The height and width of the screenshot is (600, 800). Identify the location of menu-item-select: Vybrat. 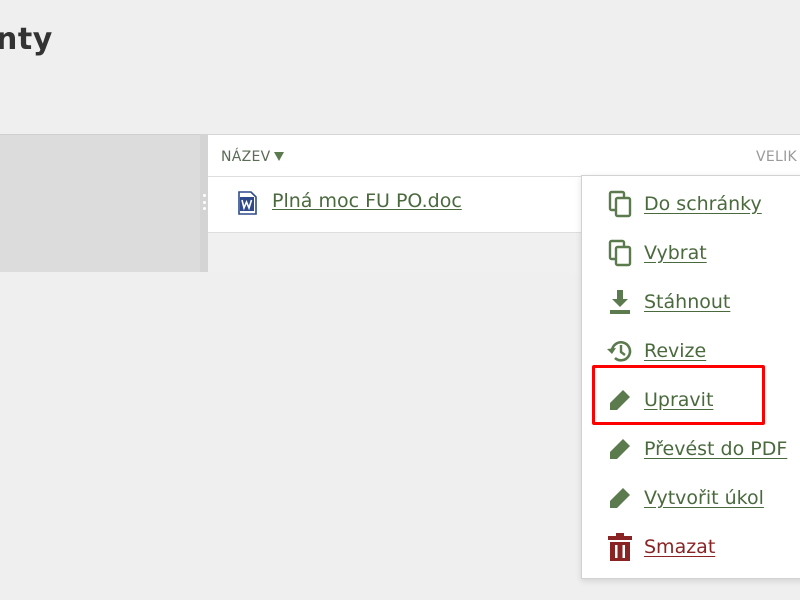
(691, 253).